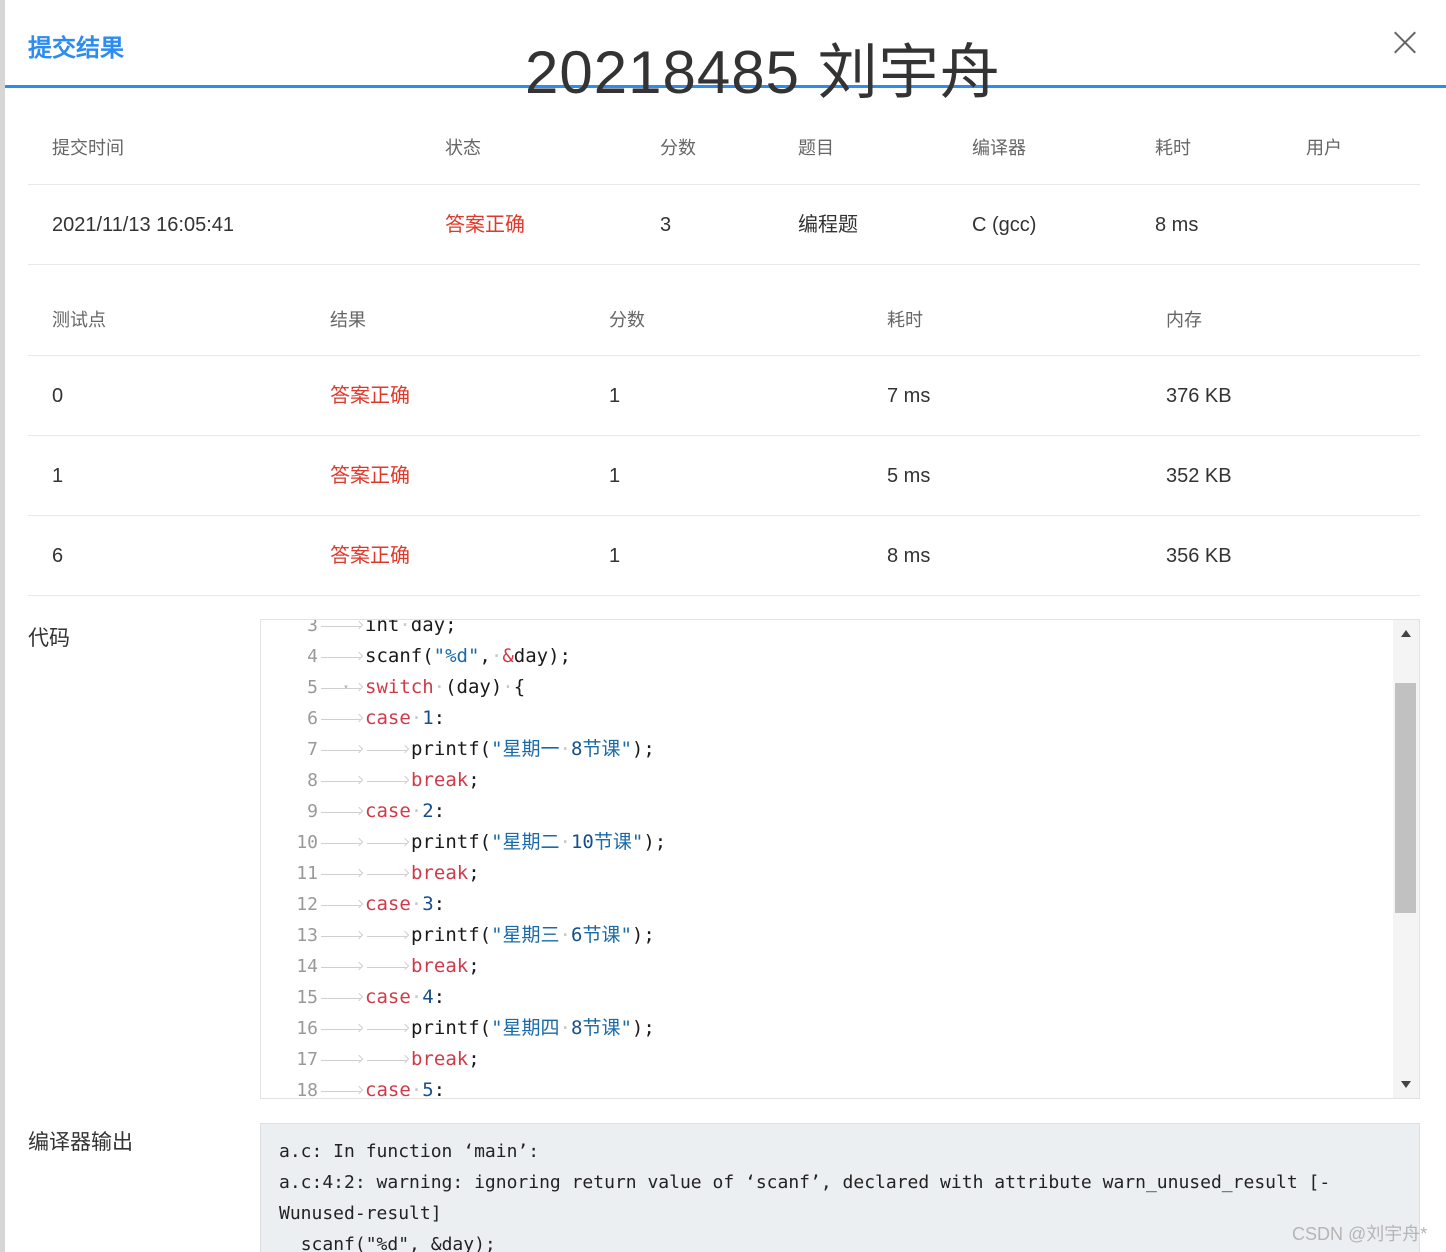 Image resolution: width=1446 pixels, height=1252 pixels. What do you see at coordinates (827, 904) in the screenshot?
I see `code-line: 12 case·3:` at bounding box center [827, 904].